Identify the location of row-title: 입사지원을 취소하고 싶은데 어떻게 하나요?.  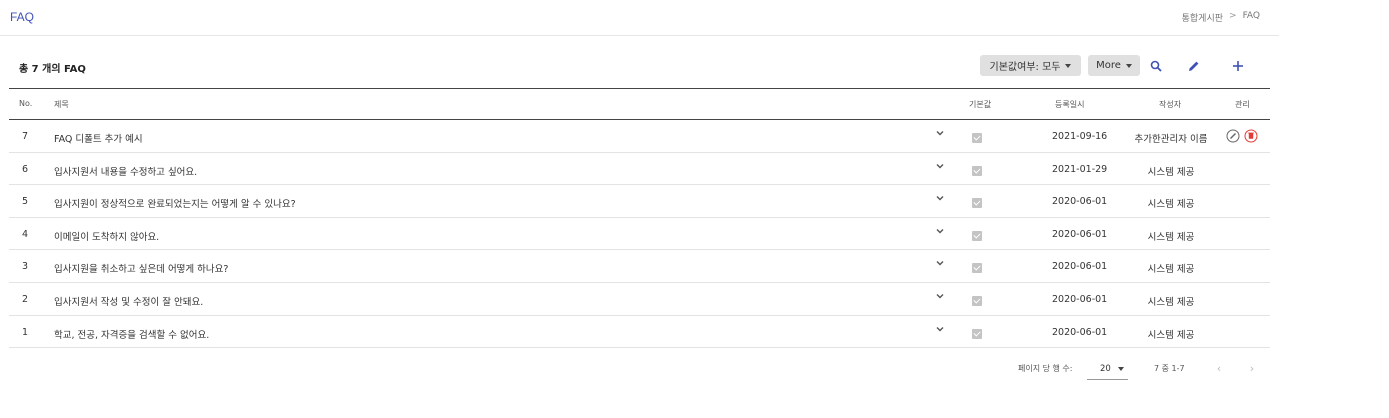
(141, 268).